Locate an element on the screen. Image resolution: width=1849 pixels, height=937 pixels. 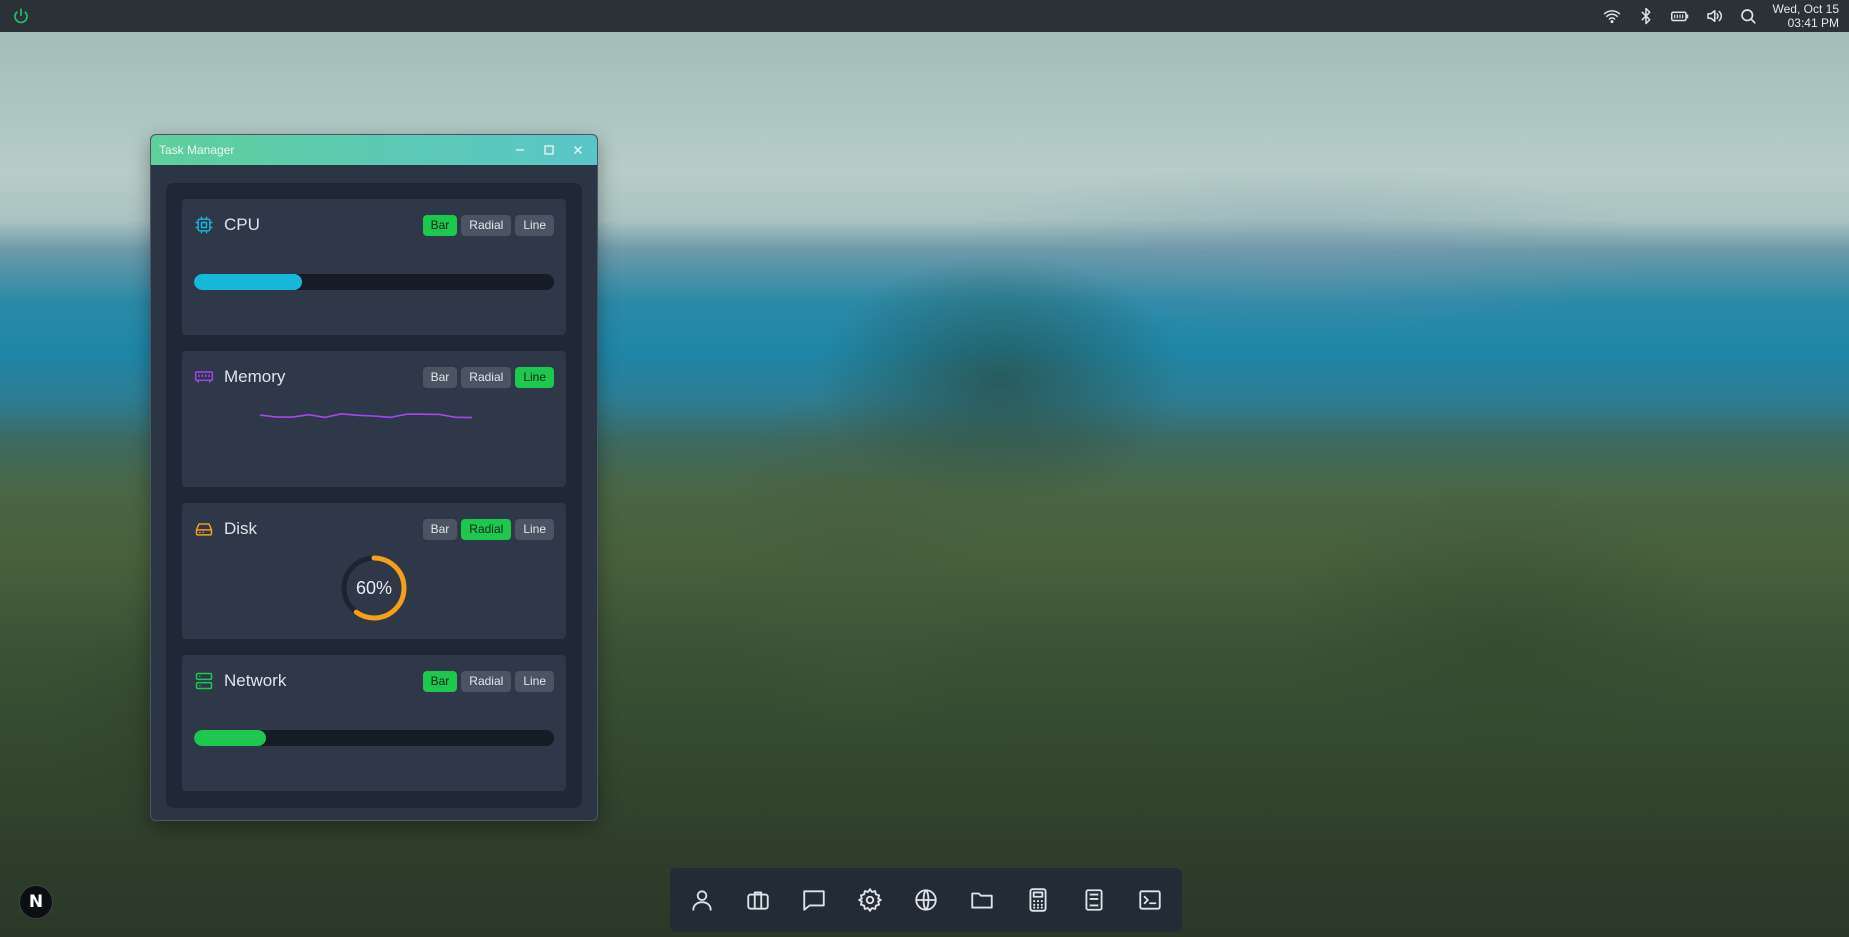
terminal-icon is located at coordinates (1150, 900).